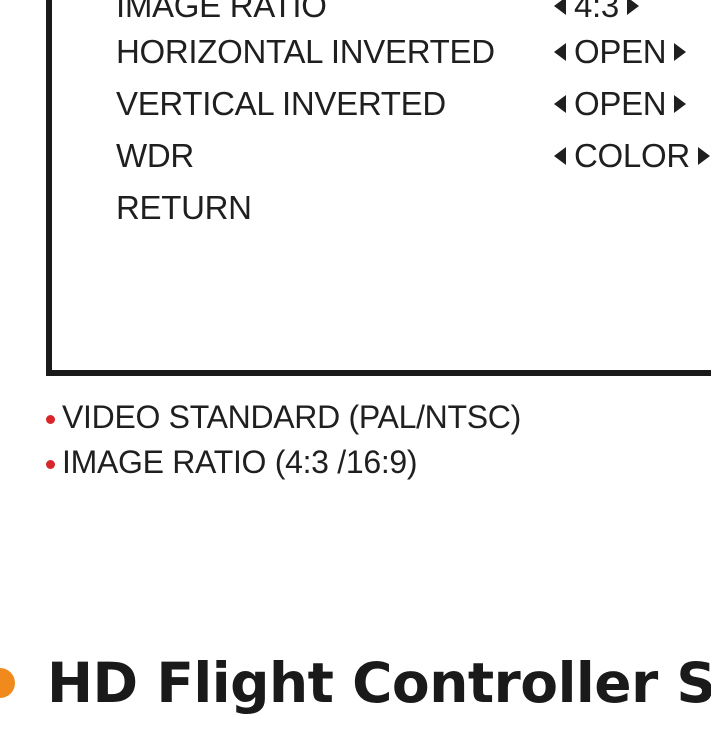 This screenshot has height=731, width=711. Describe the element at coordinates (240, 462) in the screenshot. I see `note-text: IMAGE RATIO (4:3 /16:9)` at that location.